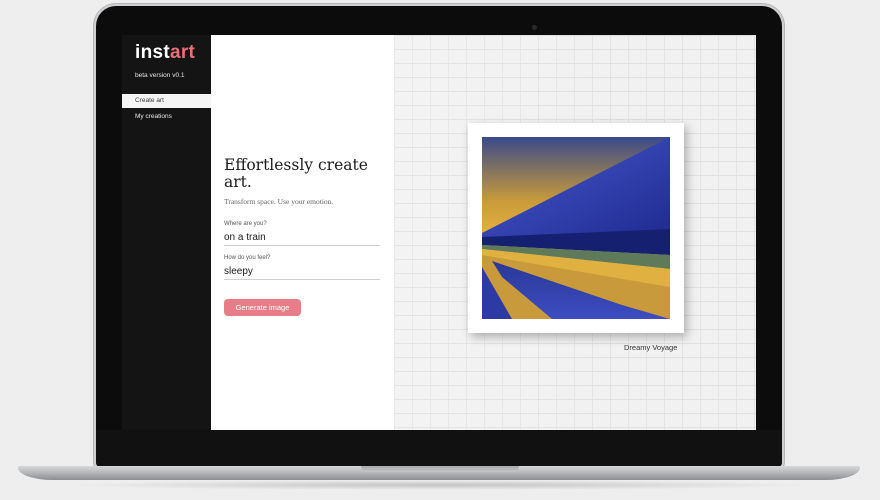 The image size is (880, 500). I want to click on page-title: Effortlessly create art., so click(296, 173).